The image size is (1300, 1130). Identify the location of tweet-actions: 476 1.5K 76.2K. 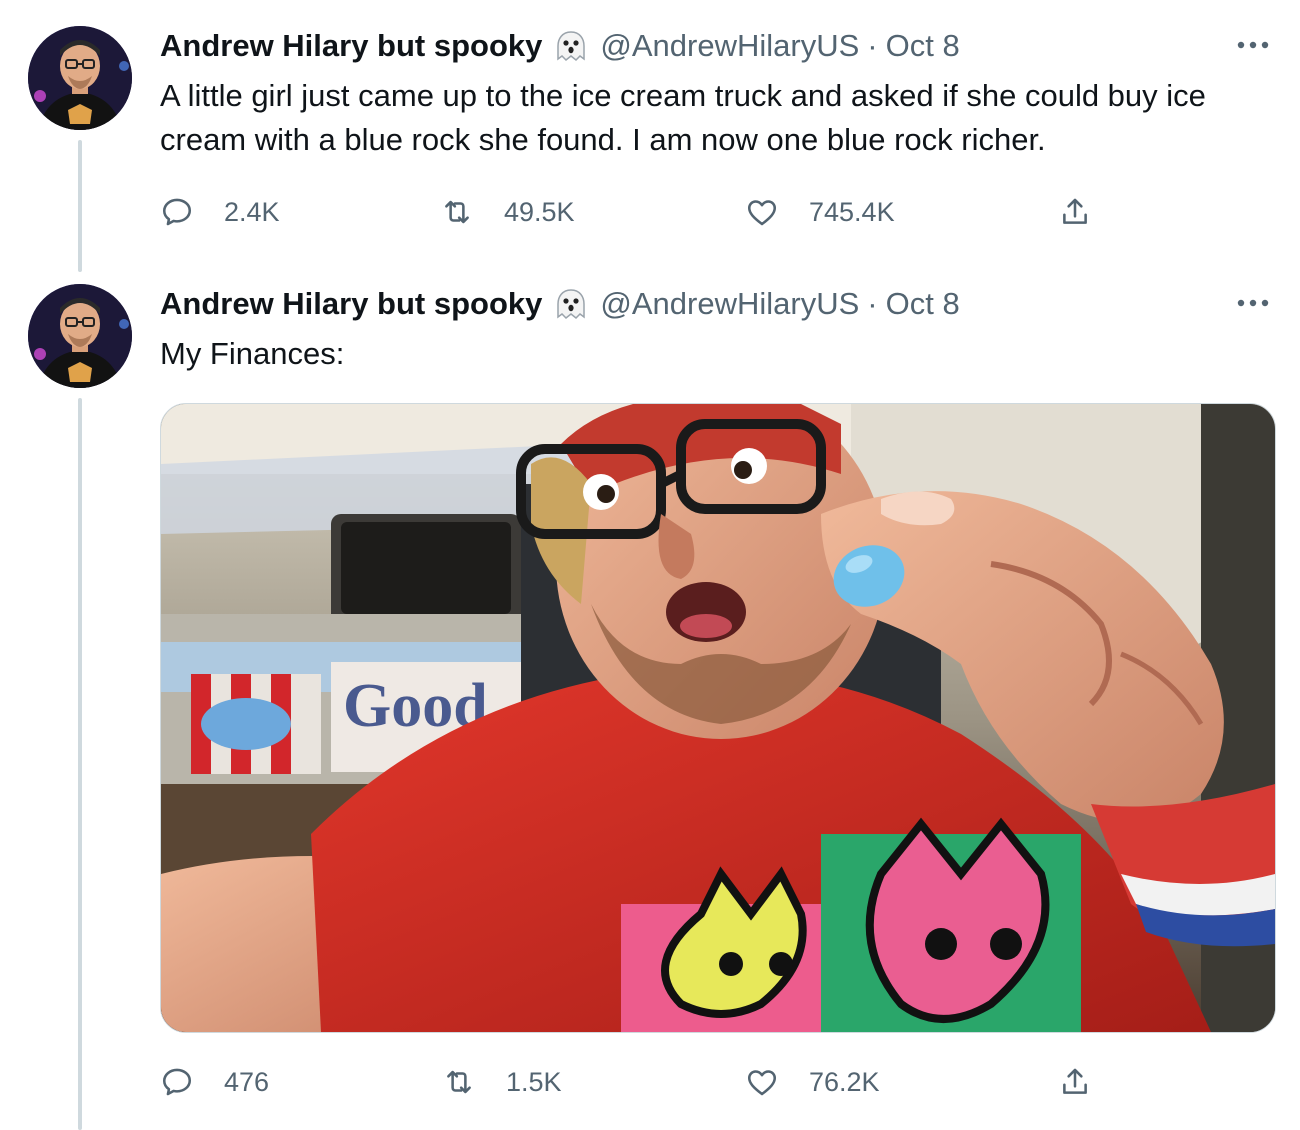
(715, 1082).